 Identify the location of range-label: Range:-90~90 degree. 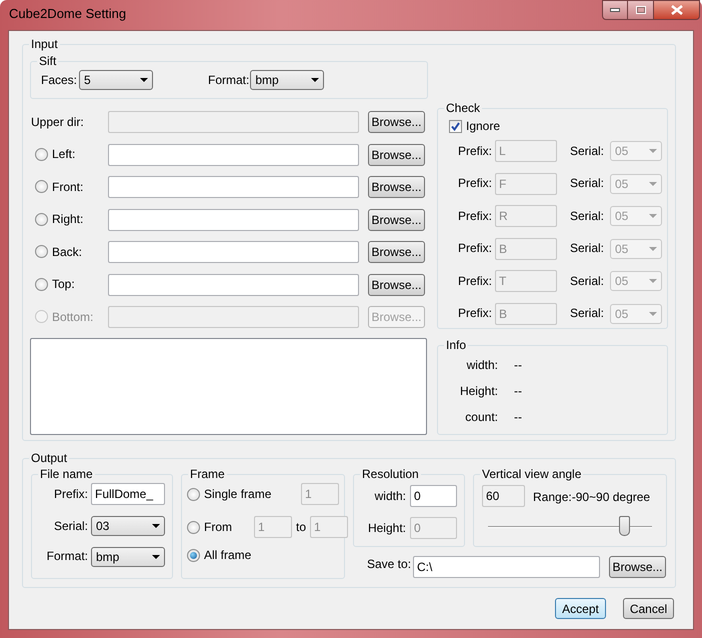
(591, 497).